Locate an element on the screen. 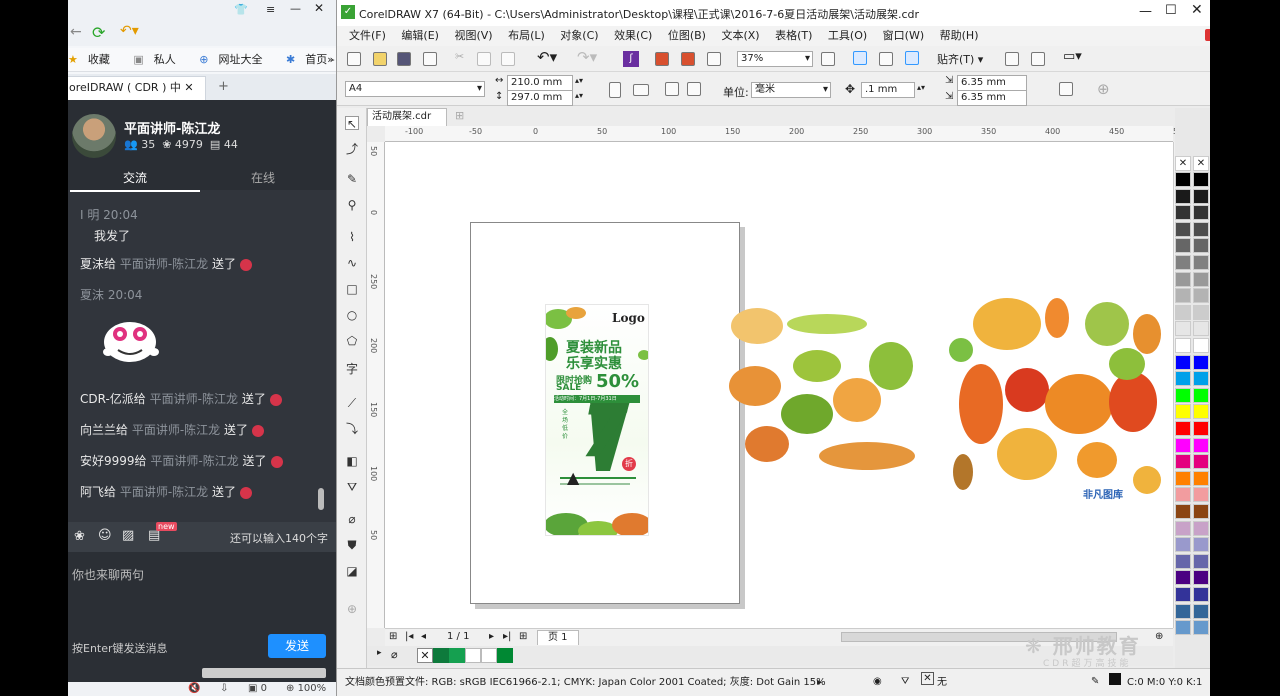  portrait-icon is located at coordinates (615, 90).